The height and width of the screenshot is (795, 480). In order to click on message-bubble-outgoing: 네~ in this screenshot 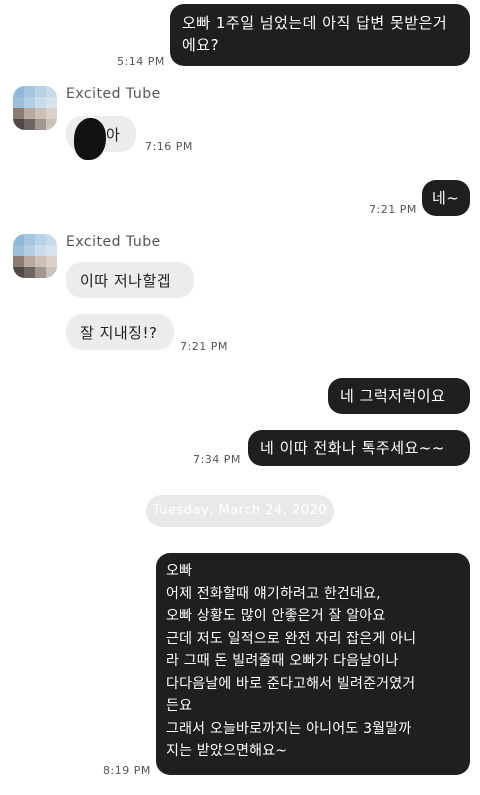, I will do `click(446, 198)`.